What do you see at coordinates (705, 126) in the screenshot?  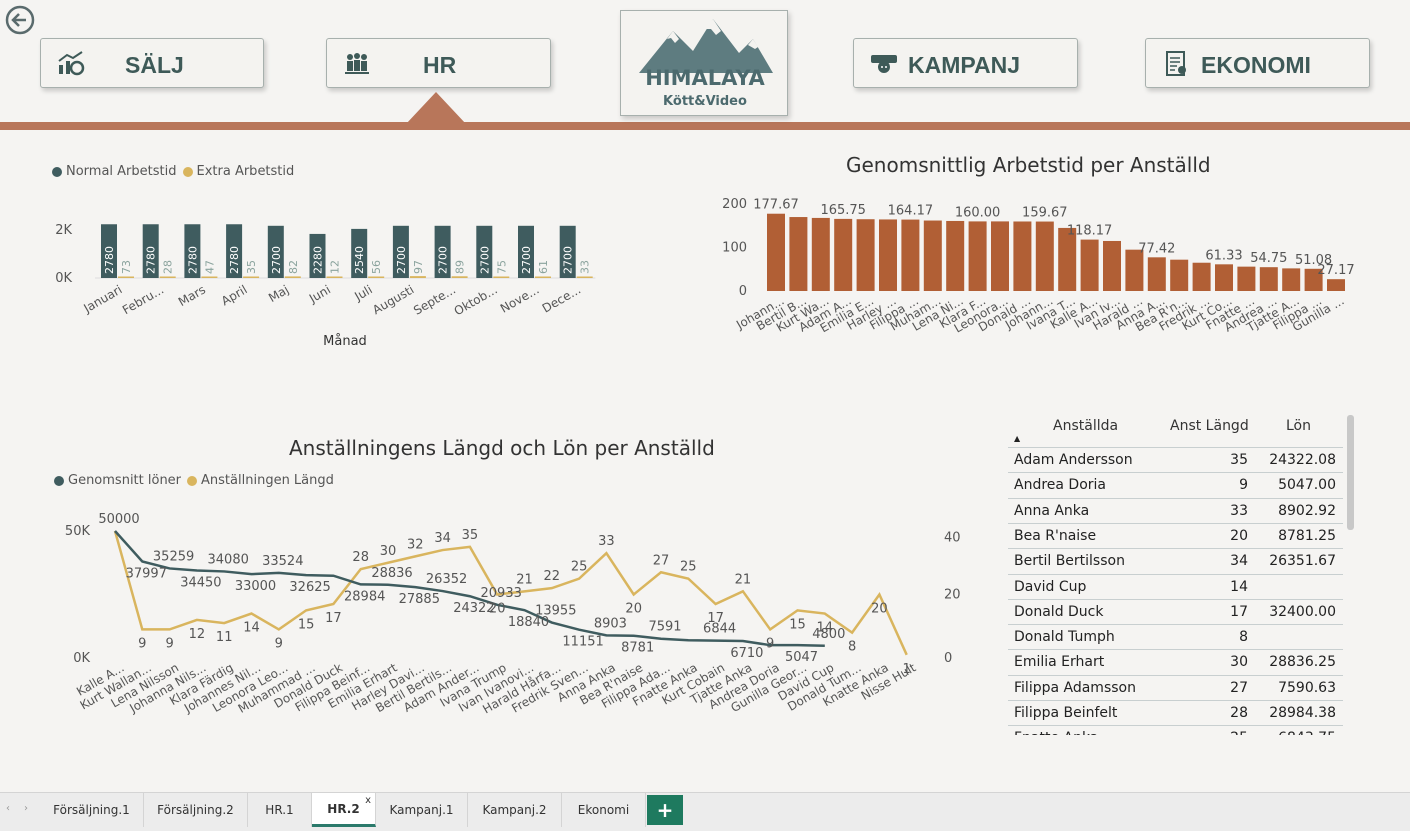 I see `header-band` at bounding box center [705, 126].